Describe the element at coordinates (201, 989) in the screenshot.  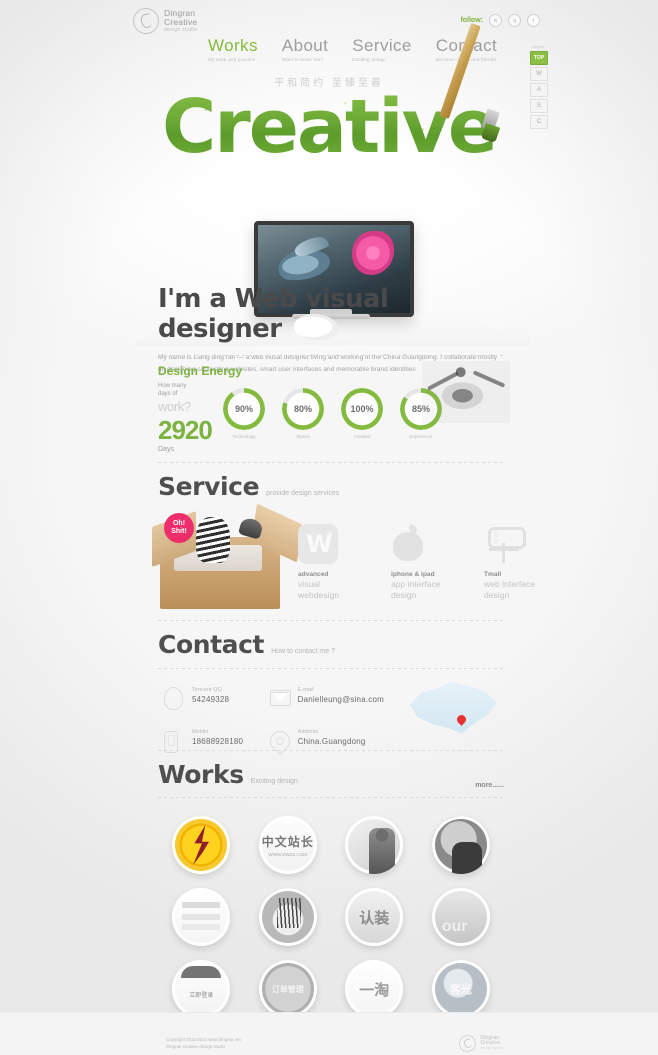
I see `work-thumb-9: 立即登录` at that location.